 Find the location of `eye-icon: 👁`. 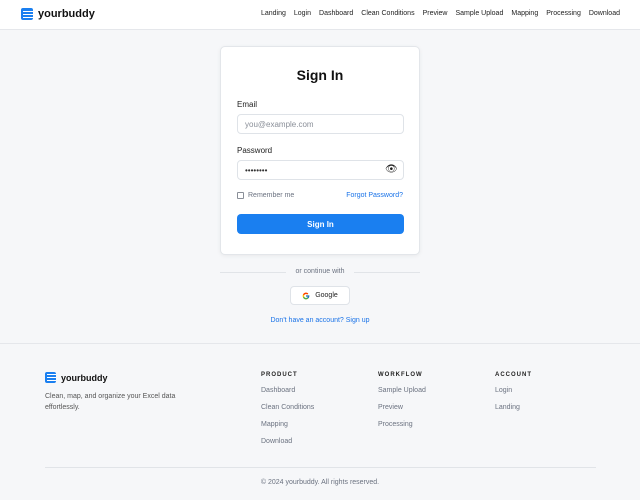

eye-icon: 👁 is located at coordinates (391, 170).